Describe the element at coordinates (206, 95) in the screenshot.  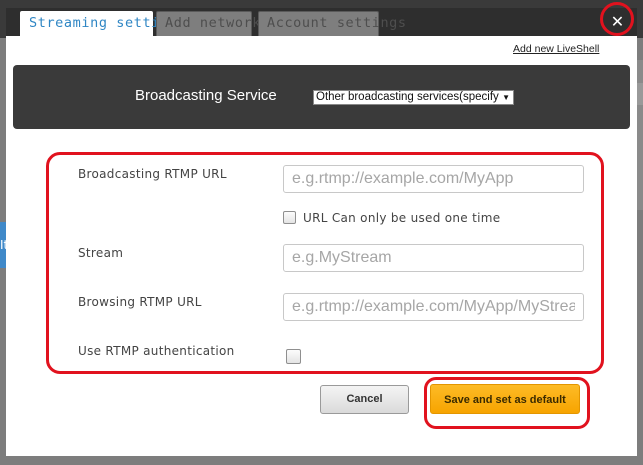
I see `broadcasting-service-label: Broadcasting Service` at that location.